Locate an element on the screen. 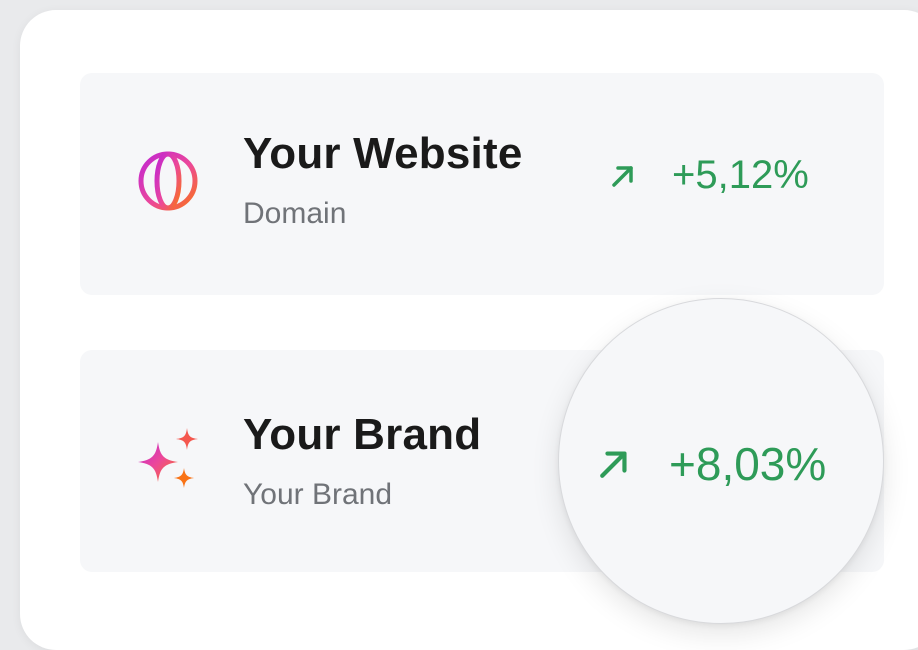 The width and height of the screenshot is (918, 650). change-value: +8,03% is located at coordinates (748, 464).